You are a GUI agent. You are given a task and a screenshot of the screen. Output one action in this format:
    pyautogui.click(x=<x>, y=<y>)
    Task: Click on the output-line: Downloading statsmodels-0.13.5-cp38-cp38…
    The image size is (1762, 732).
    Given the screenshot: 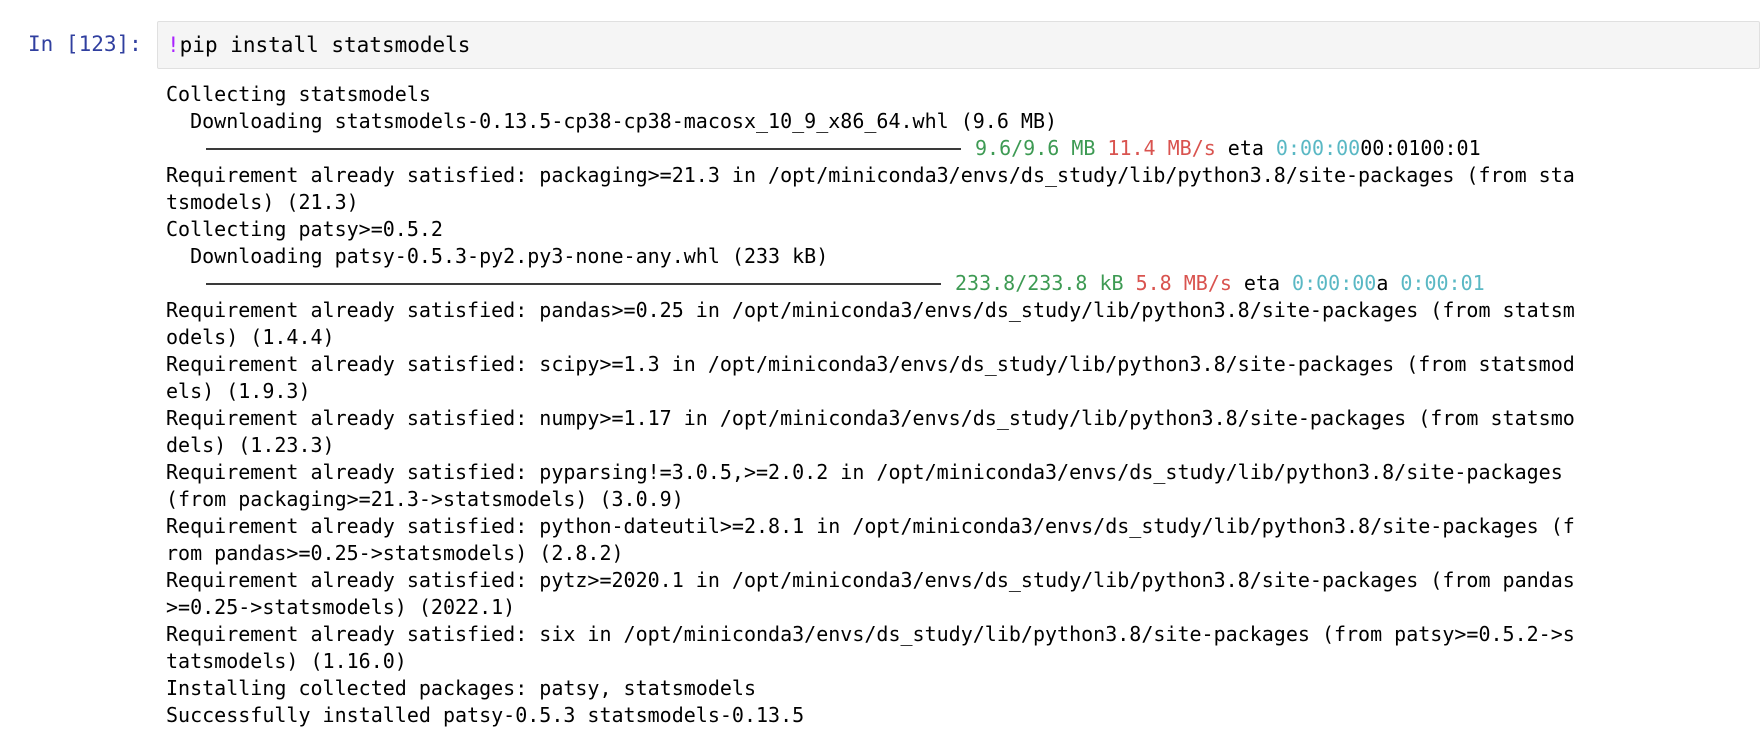 What is the action you would take?
    pyautogui.click(x=612, y=121)
    